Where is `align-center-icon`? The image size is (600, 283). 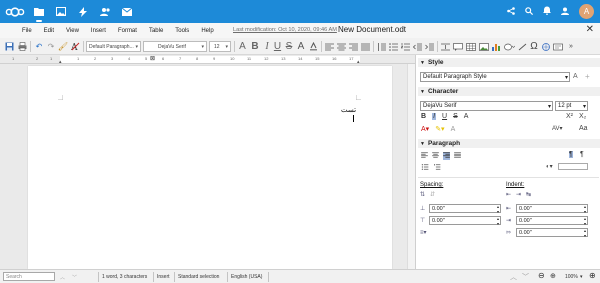 align-center-icon is located at coordinates (341, 46).